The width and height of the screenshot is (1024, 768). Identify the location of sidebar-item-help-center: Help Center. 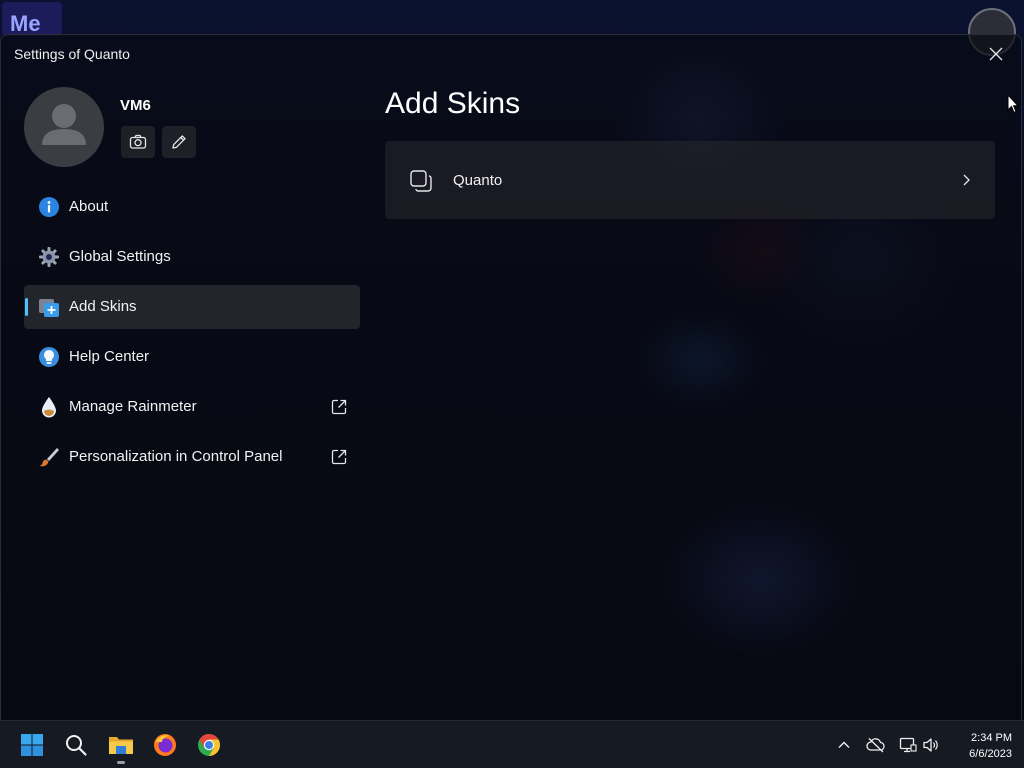
(192, 357).